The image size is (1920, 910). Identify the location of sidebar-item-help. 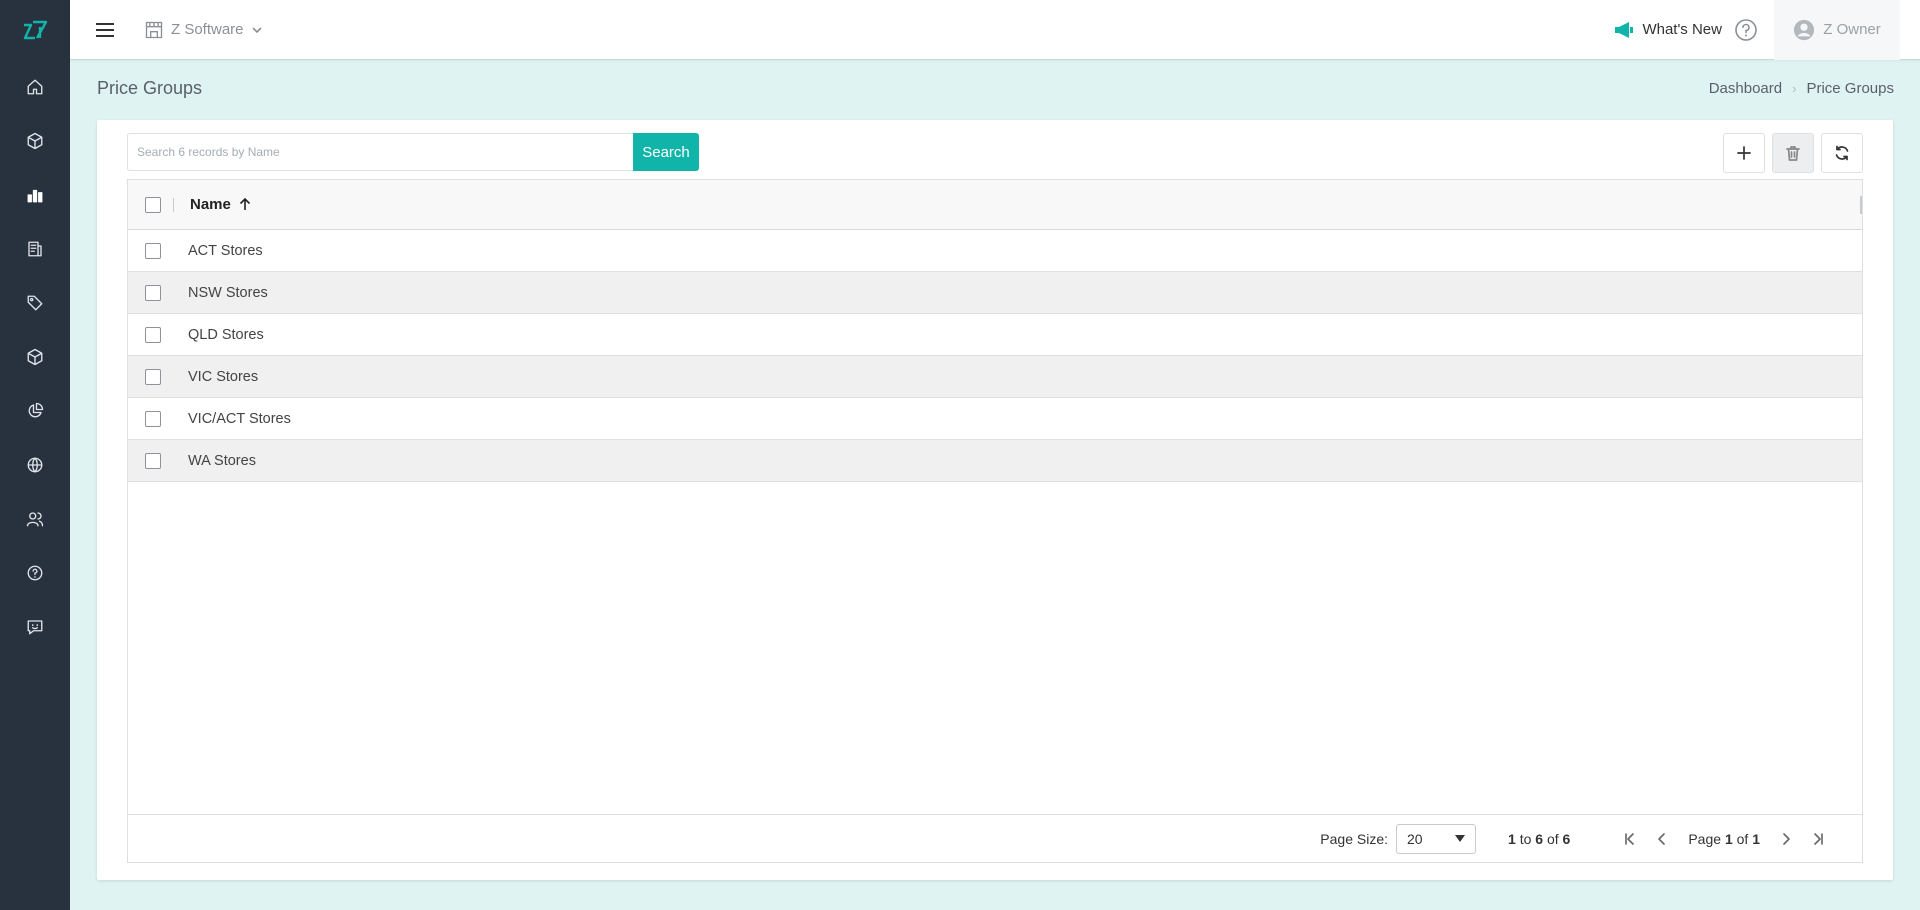
(35, 573).